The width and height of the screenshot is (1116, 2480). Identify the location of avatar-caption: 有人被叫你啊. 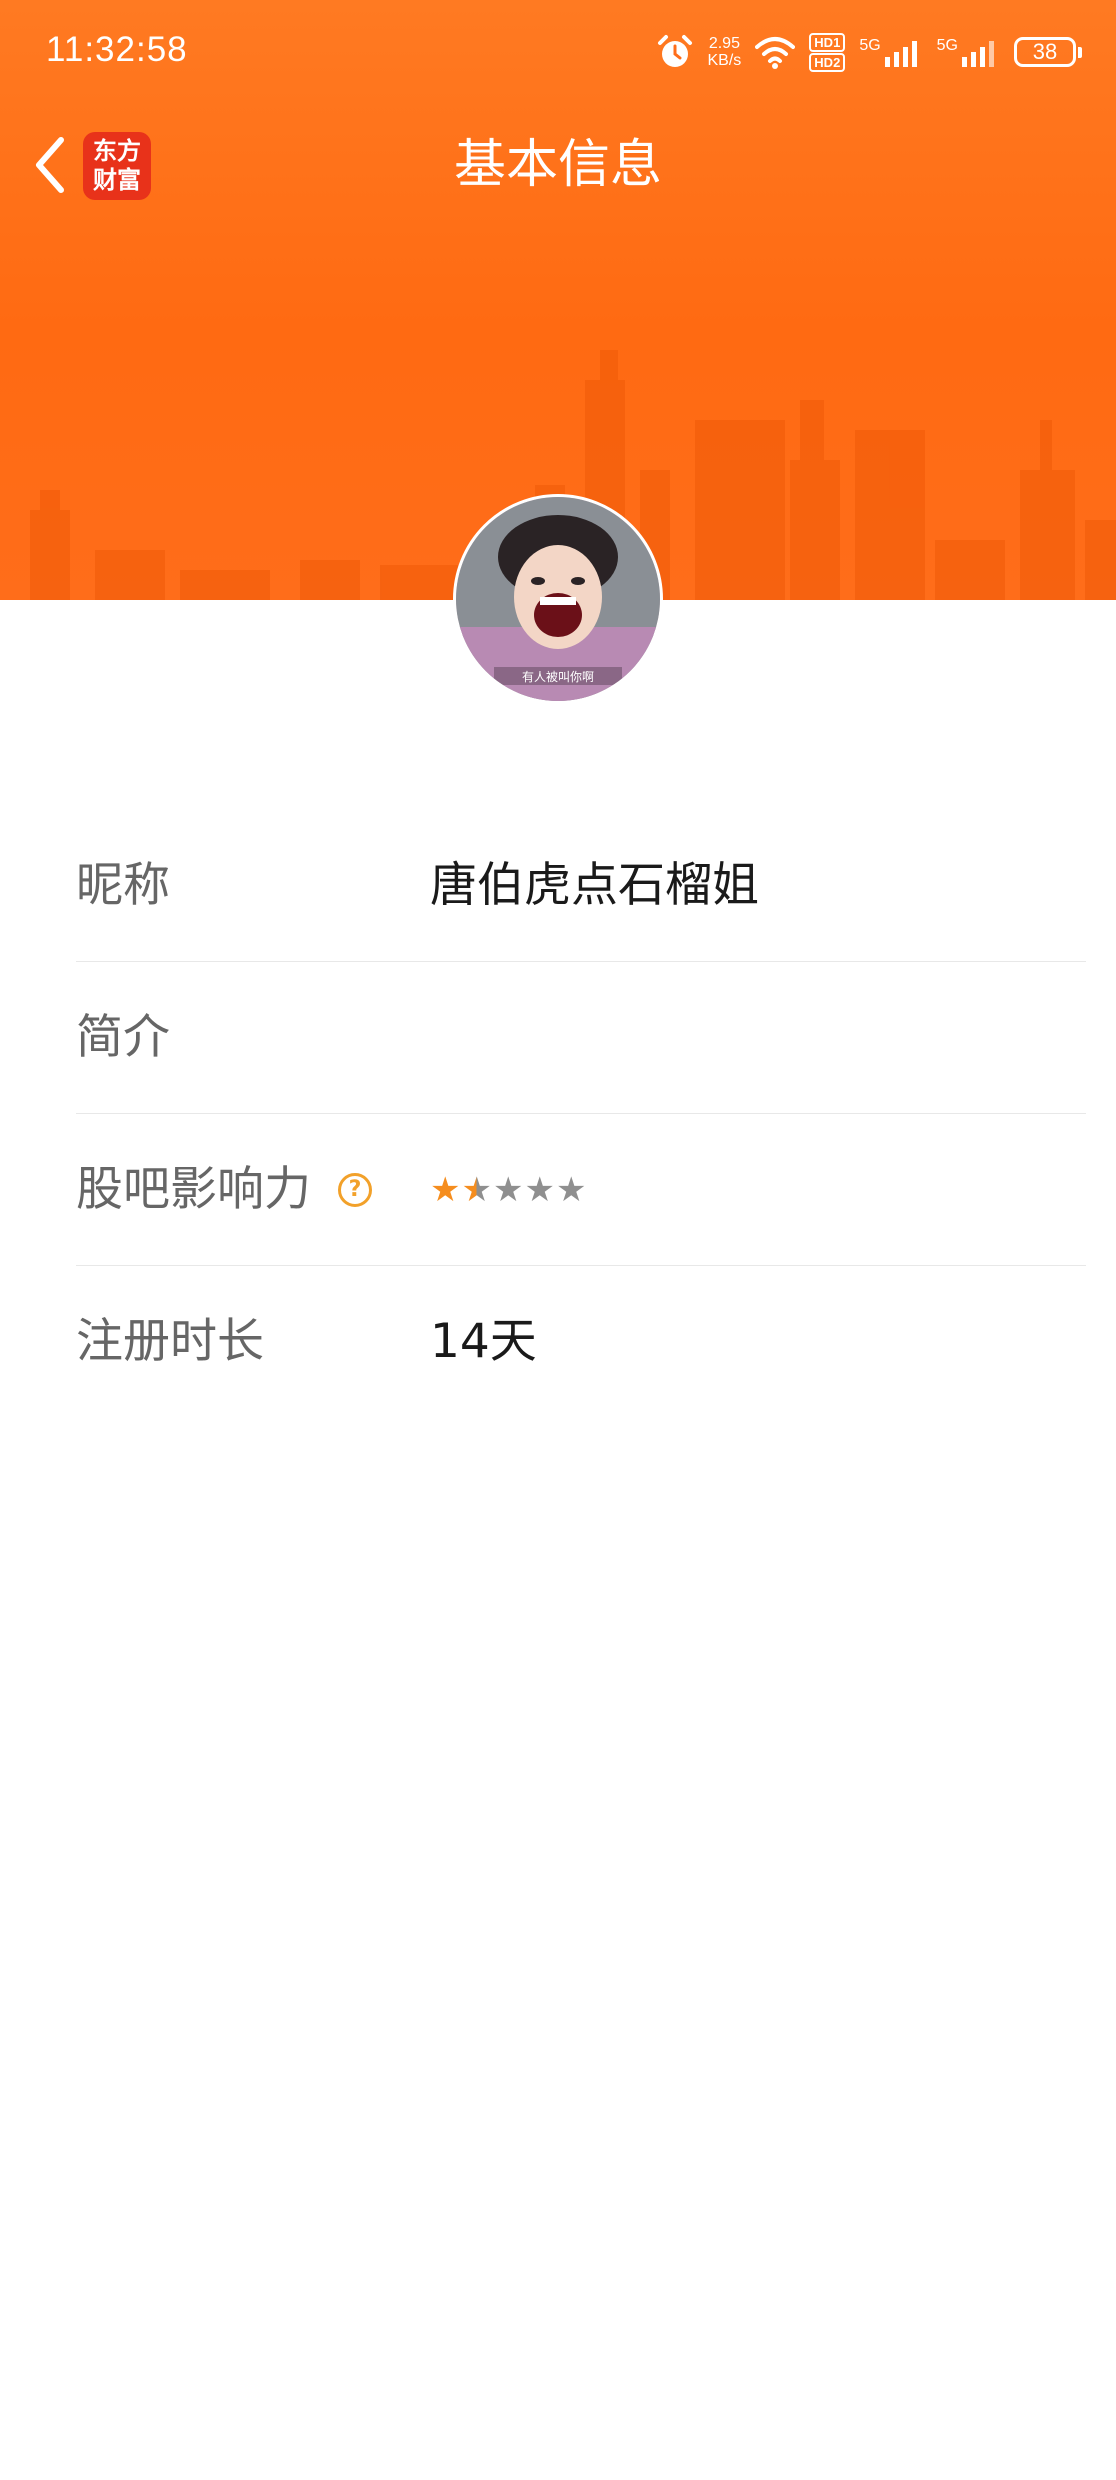
(558, 677).